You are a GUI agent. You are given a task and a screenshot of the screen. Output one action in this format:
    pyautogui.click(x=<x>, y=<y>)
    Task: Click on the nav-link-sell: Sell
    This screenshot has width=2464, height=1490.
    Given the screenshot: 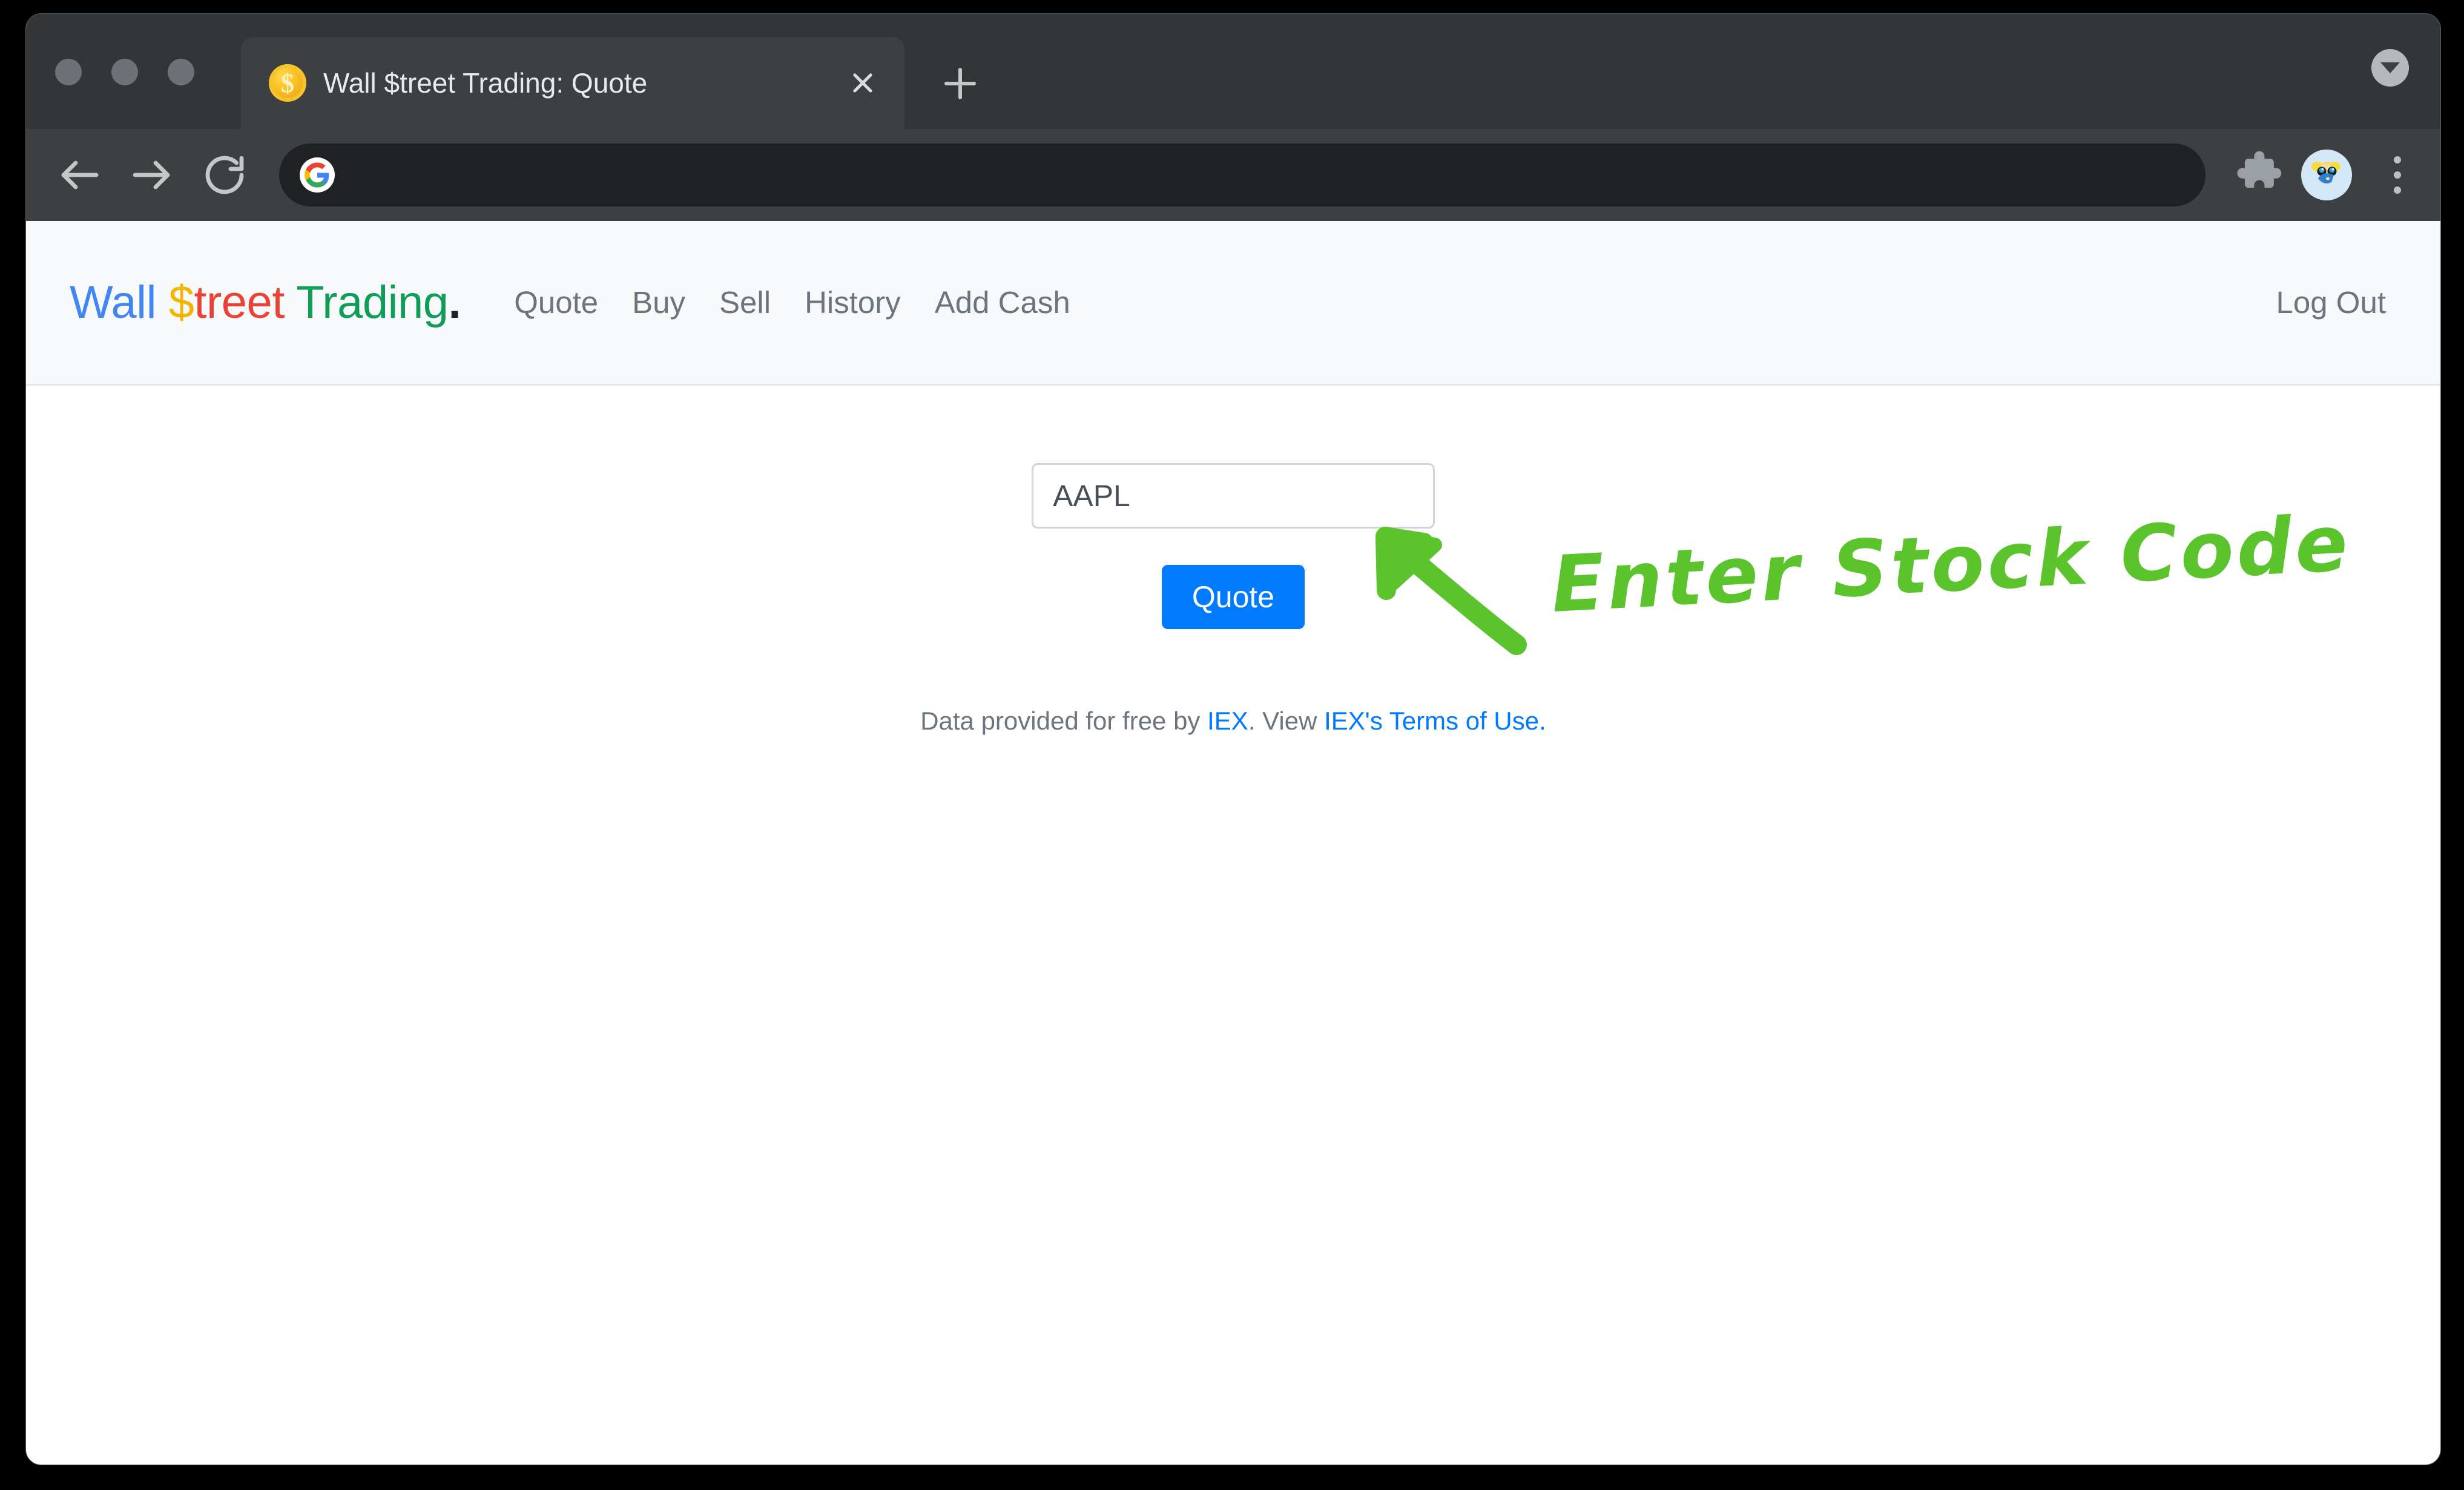 What is the action you would take?
    pyautogui.click(x=745, y=302)
    